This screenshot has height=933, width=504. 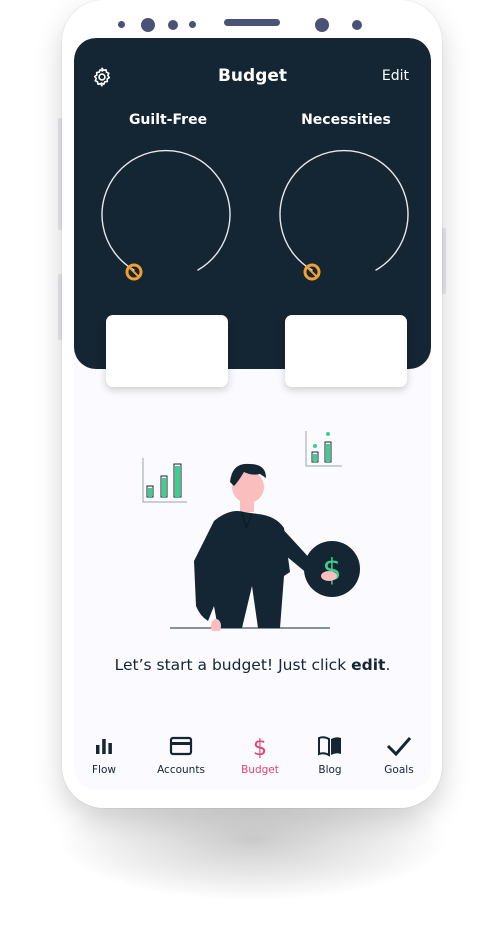 I want to click on message-text: Let’s start a budget! Just click, so click(x=233, y=665).